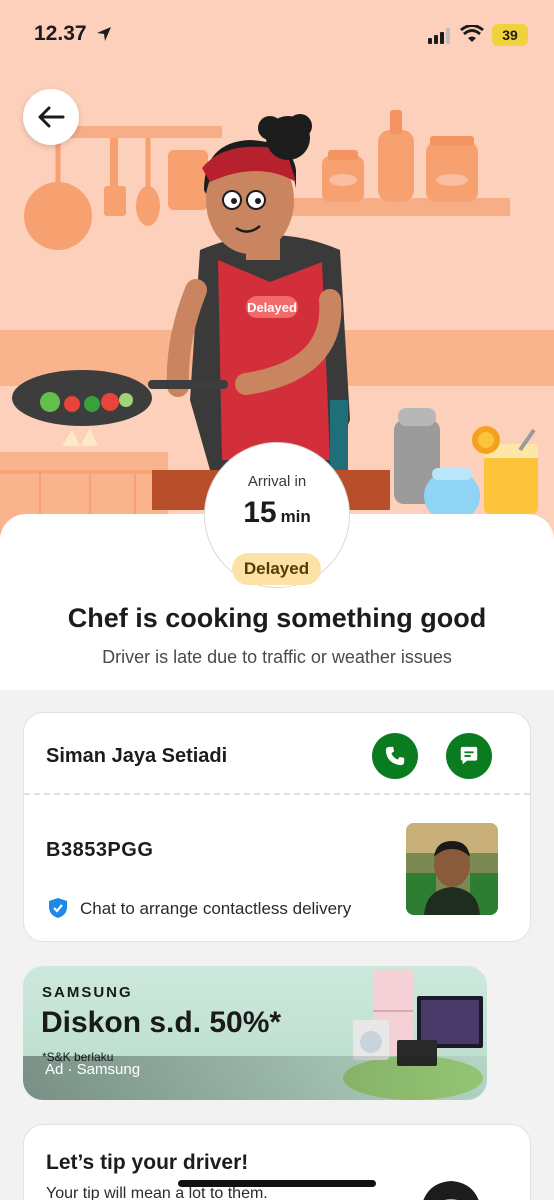 This screenshot has height=1200, width=554. I want to click on chat-driver-button, so click(469, 756).